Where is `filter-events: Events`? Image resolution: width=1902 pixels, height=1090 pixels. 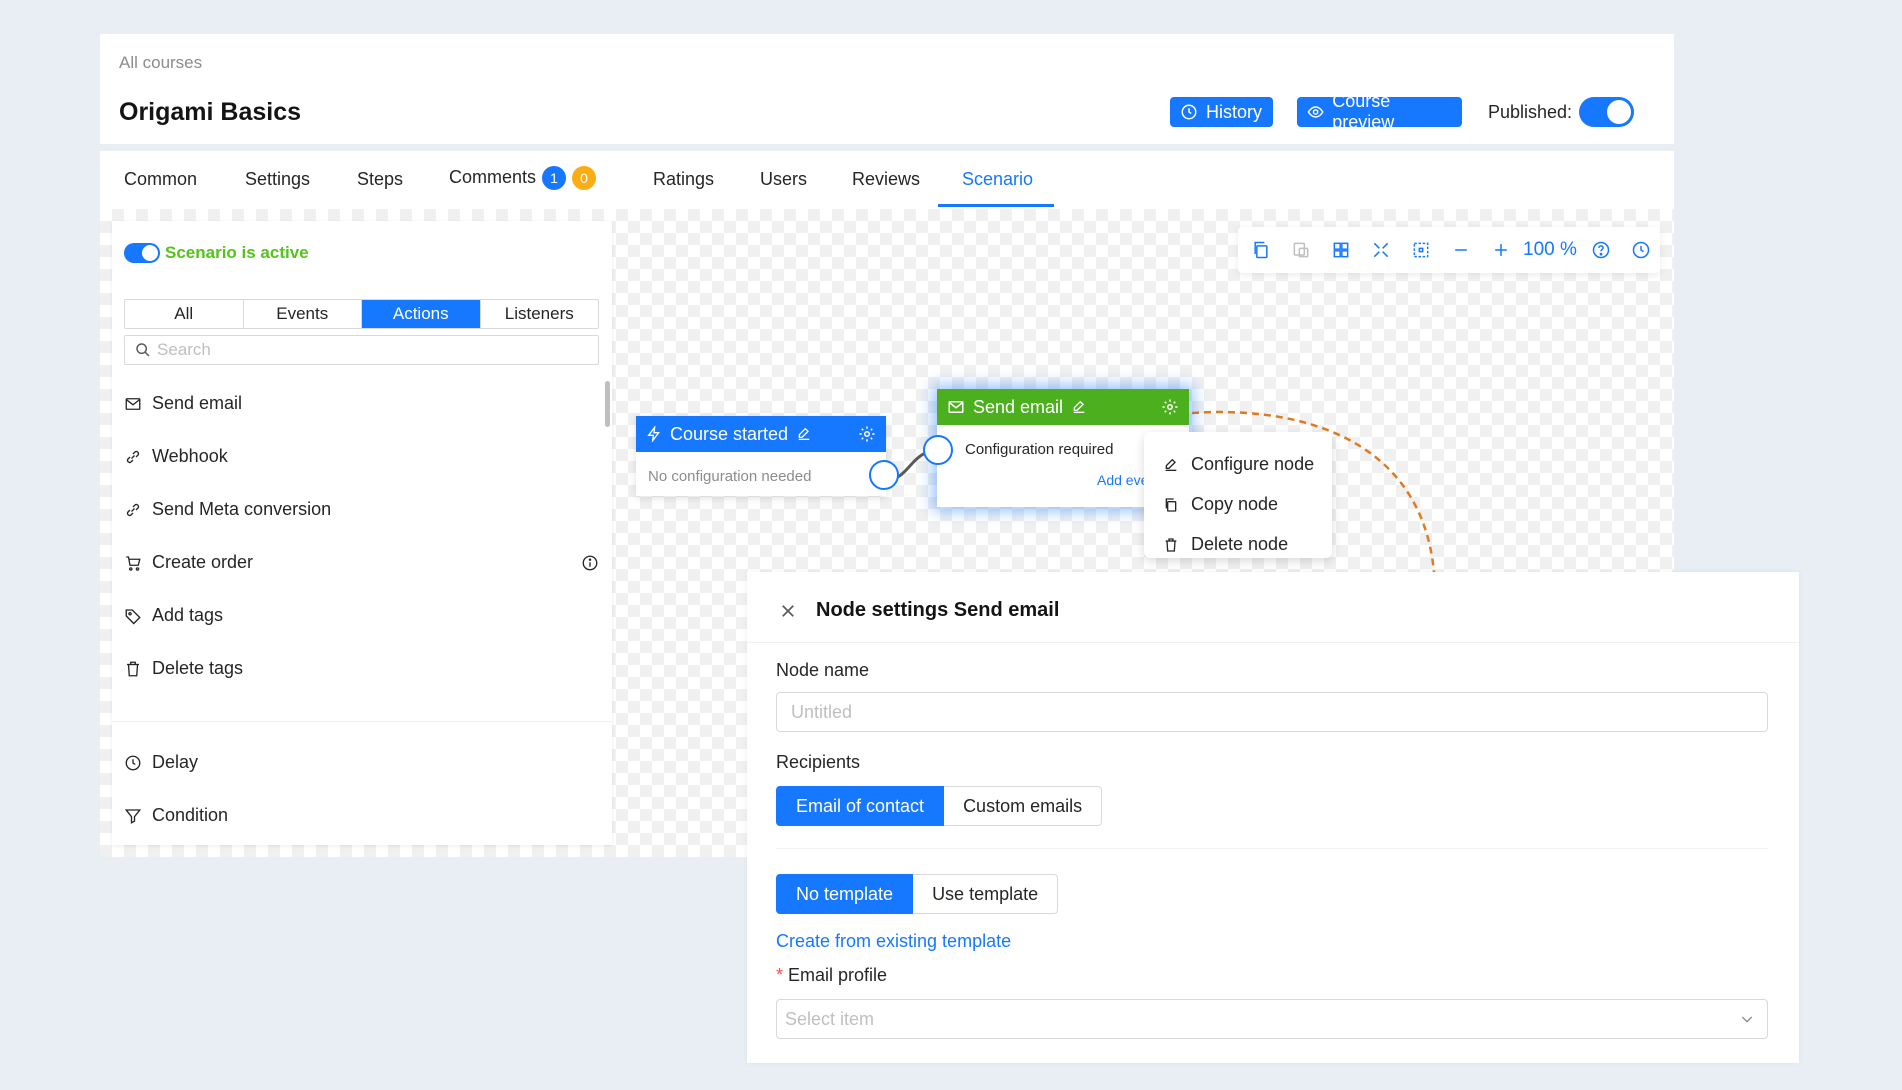
filter-events: Events is located at coordinates (303, 314).